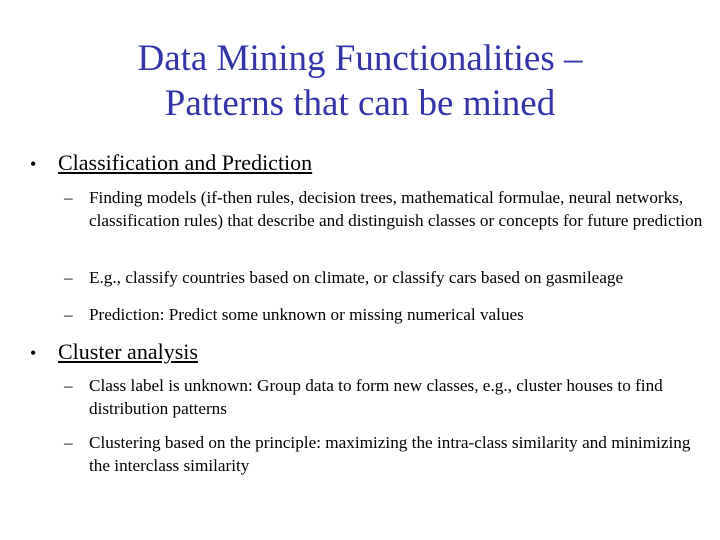  I want to click on title-line-2: Patterns that can be mined, so click(360, 103).